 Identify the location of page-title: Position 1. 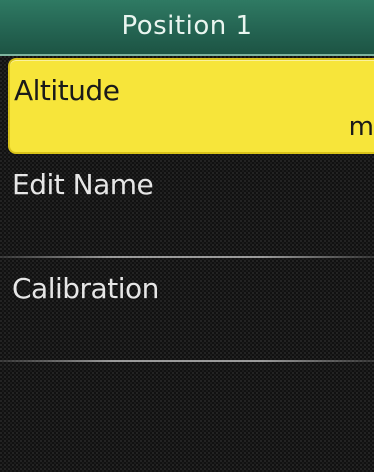
(187, 26).